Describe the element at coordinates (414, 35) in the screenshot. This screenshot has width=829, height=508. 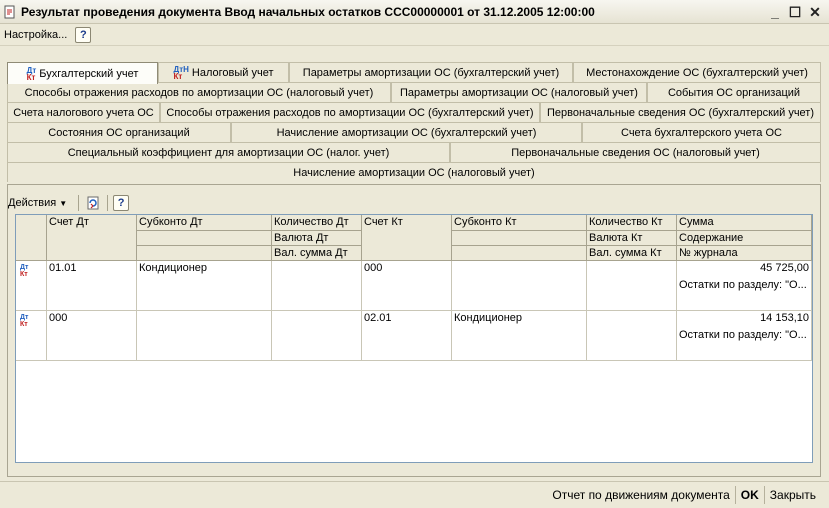
I see `menu-bar: Настройка... ?` at that location.